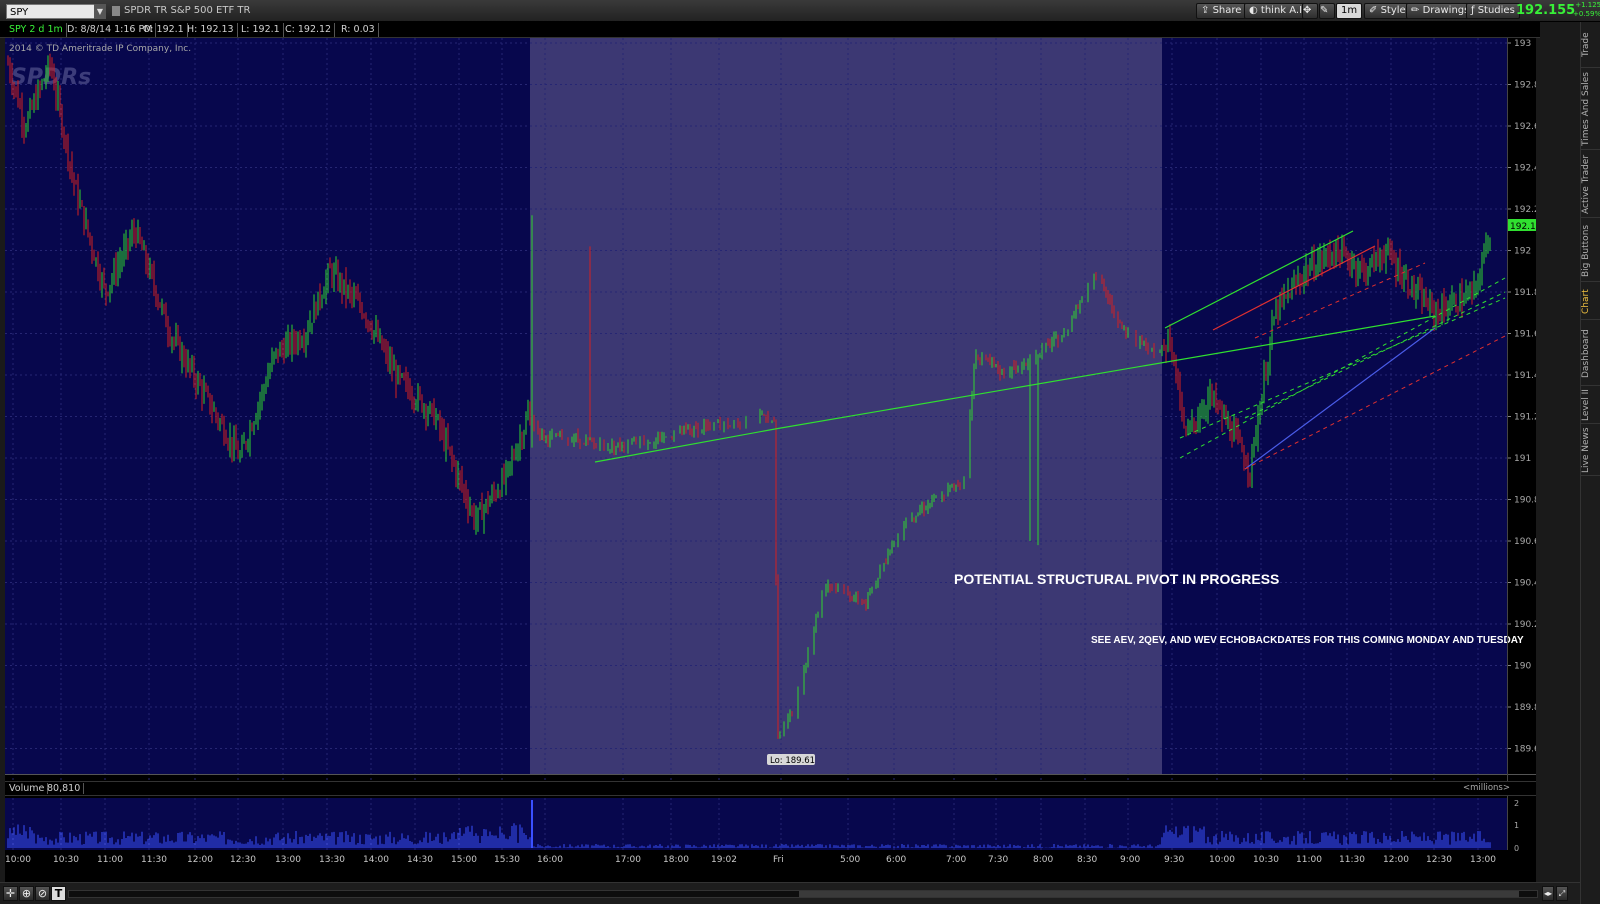 The image size is (1600, 904). I want to click on time-tick-label: 18:00, so click(676, 860).